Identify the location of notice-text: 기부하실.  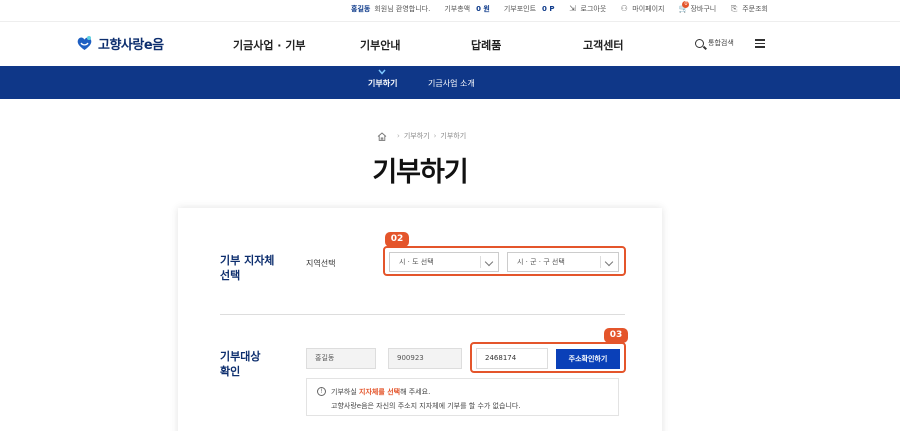
(345, 392).